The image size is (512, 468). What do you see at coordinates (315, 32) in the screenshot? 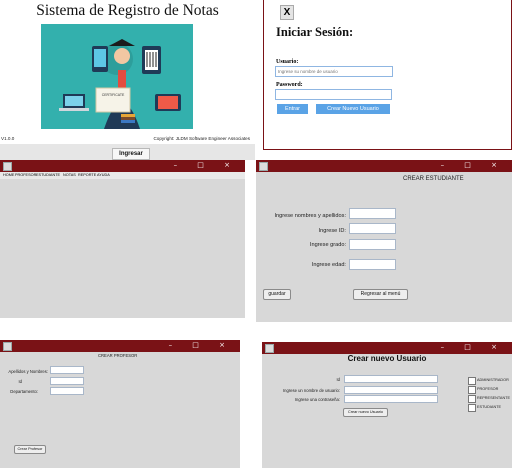
I see `login-title: Iniciar Sesión:` at bounding box center [315, 32].